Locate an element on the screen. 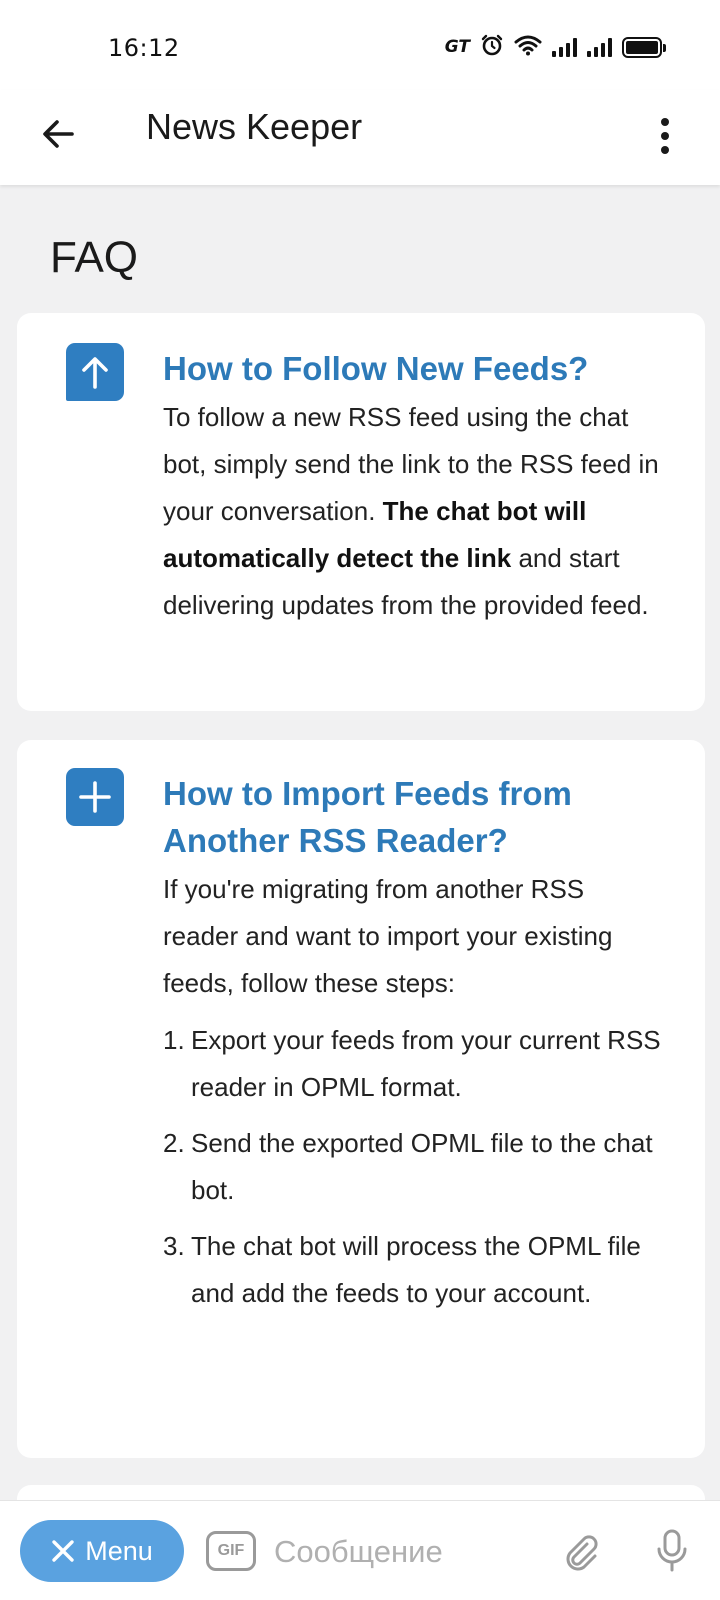  battery-icon is located at coordinates (644, 47).